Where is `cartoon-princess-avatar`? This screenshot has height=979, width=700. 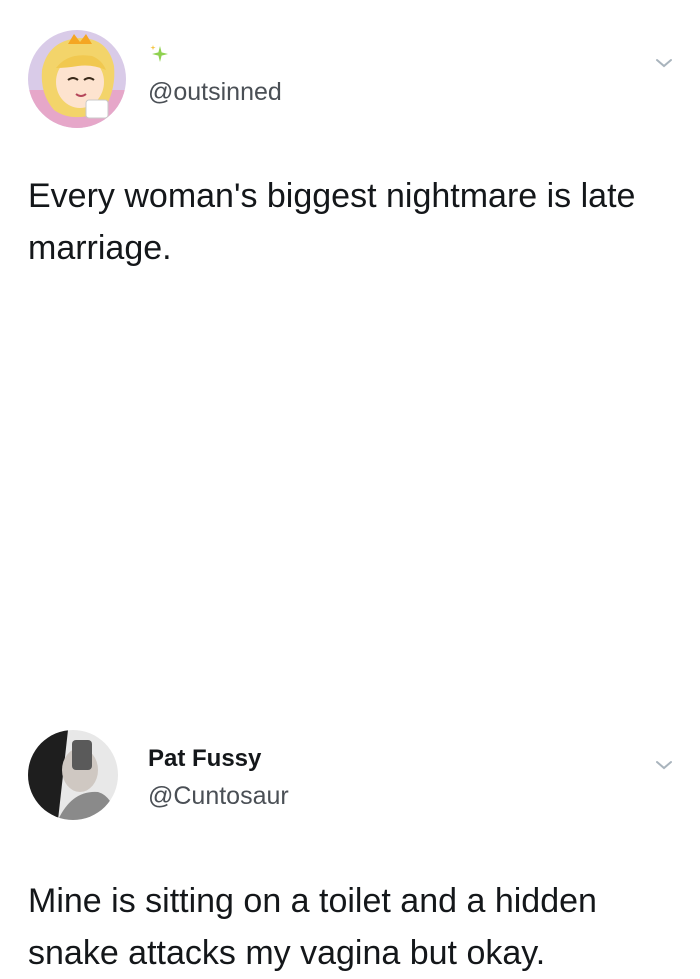
cartoon-princess-avatar is located at coordinates (77, 79).